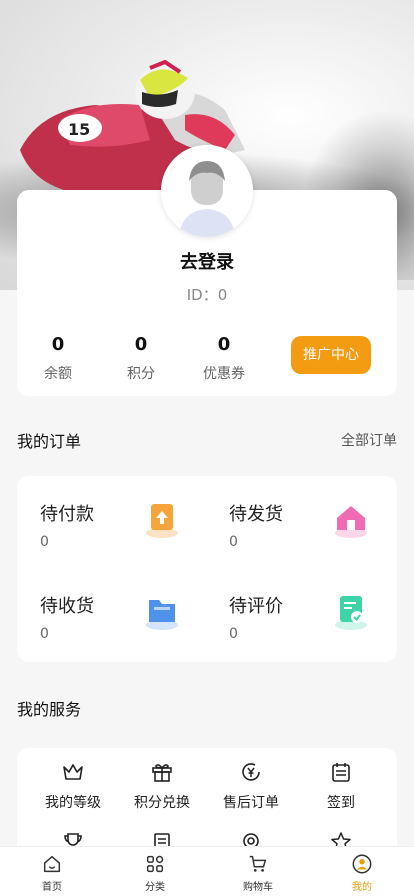  Describe the element at coordinates (341, 803) in the screenshot. I see `service-label: 签到` at that location.